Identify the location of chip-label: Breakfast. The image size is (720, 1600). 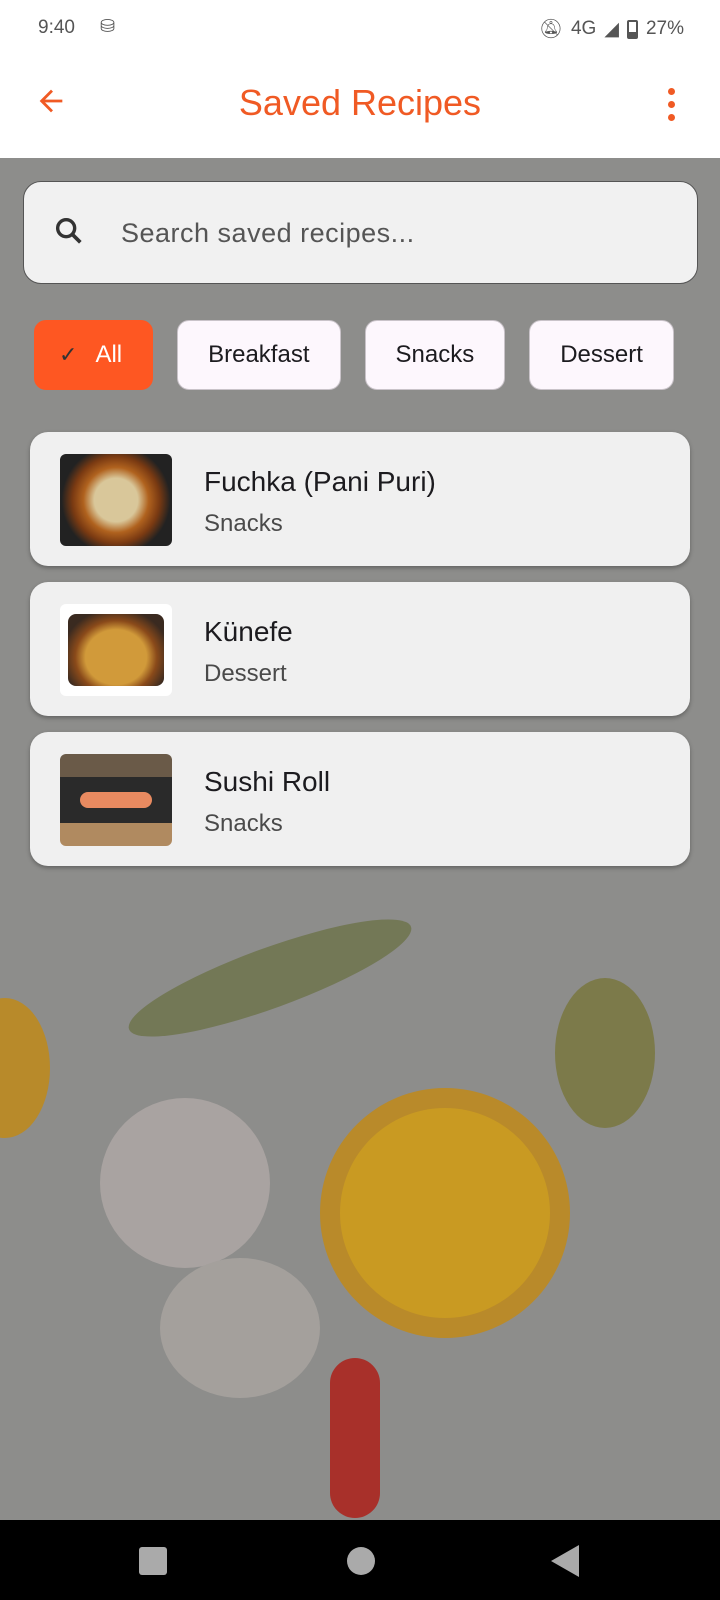
(259, 354).